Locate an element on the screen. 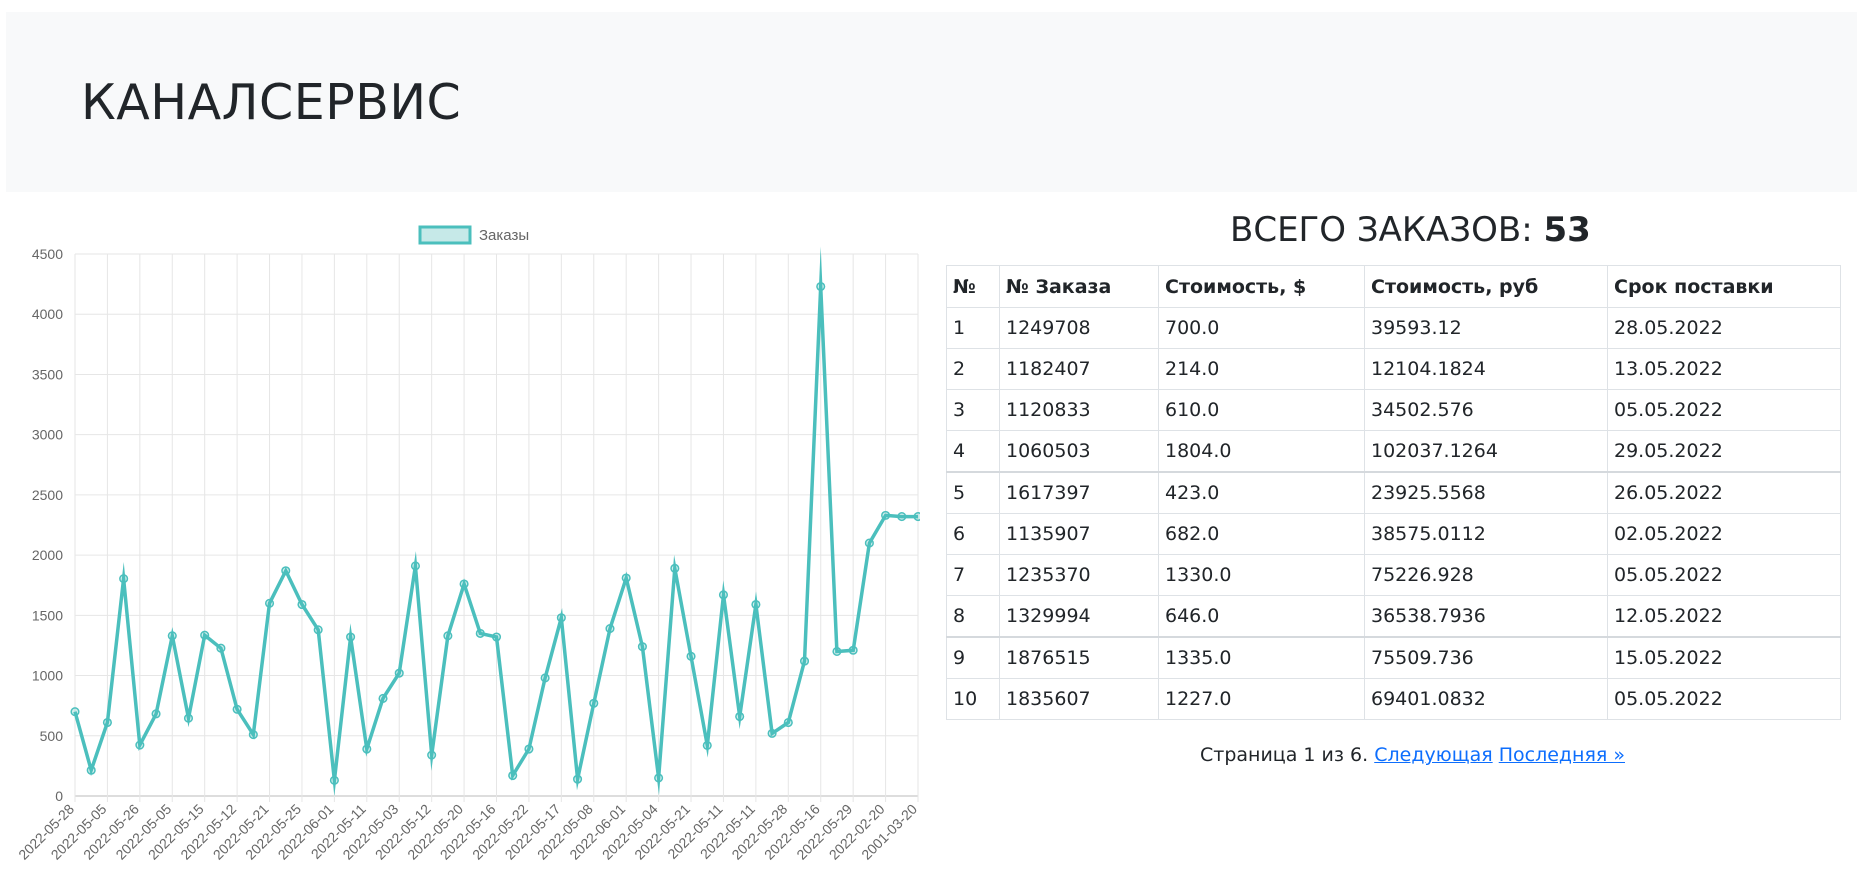 This screenshot has height=877, width=1857. table-cell: 34502.576 is located at coordinates (1486, 410).